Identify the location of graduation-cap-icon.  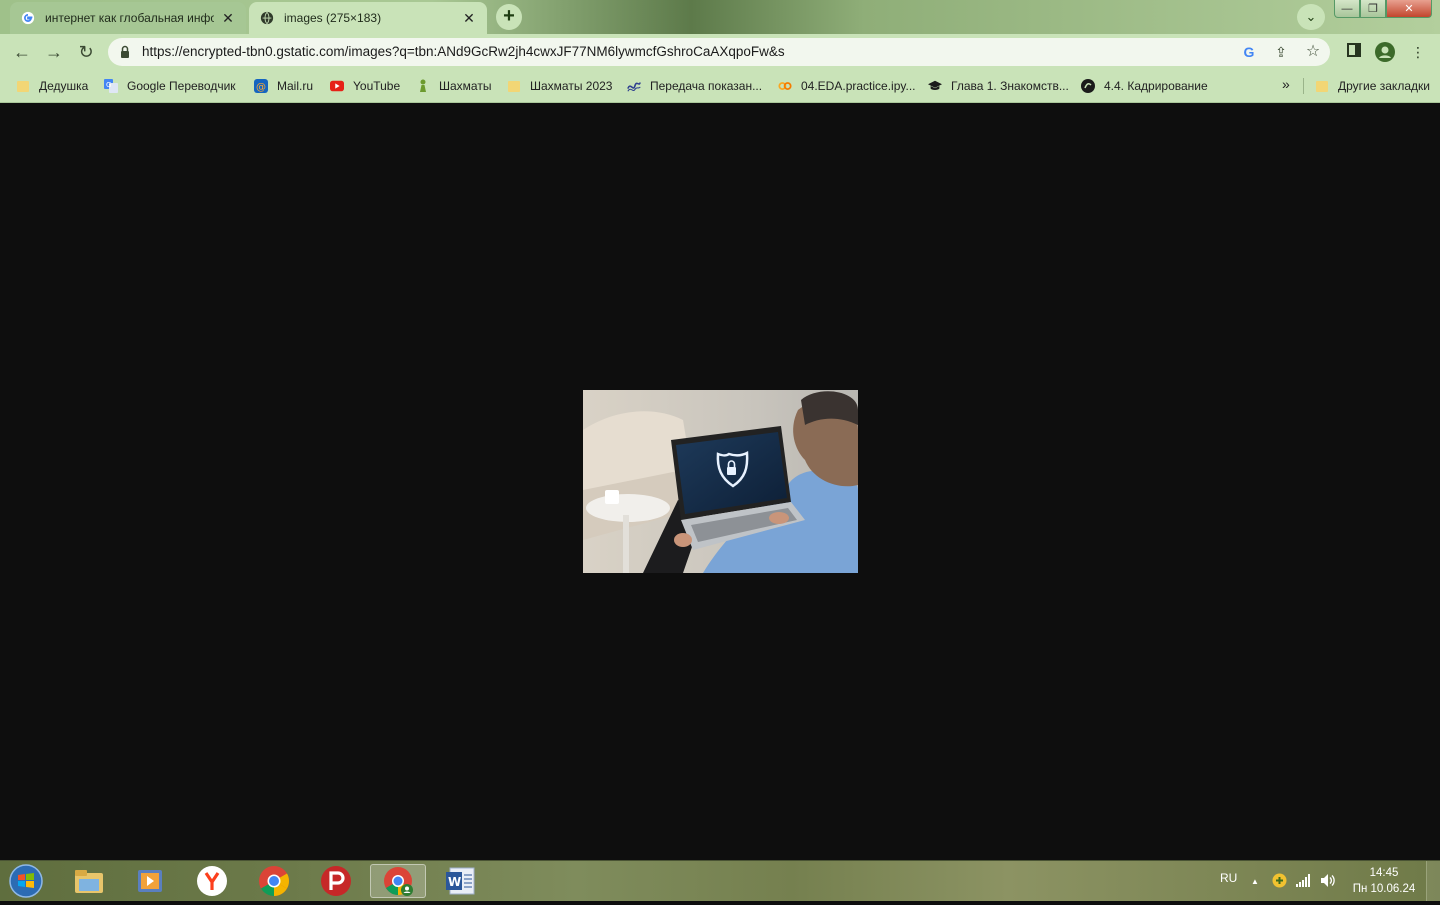
(935, 86).